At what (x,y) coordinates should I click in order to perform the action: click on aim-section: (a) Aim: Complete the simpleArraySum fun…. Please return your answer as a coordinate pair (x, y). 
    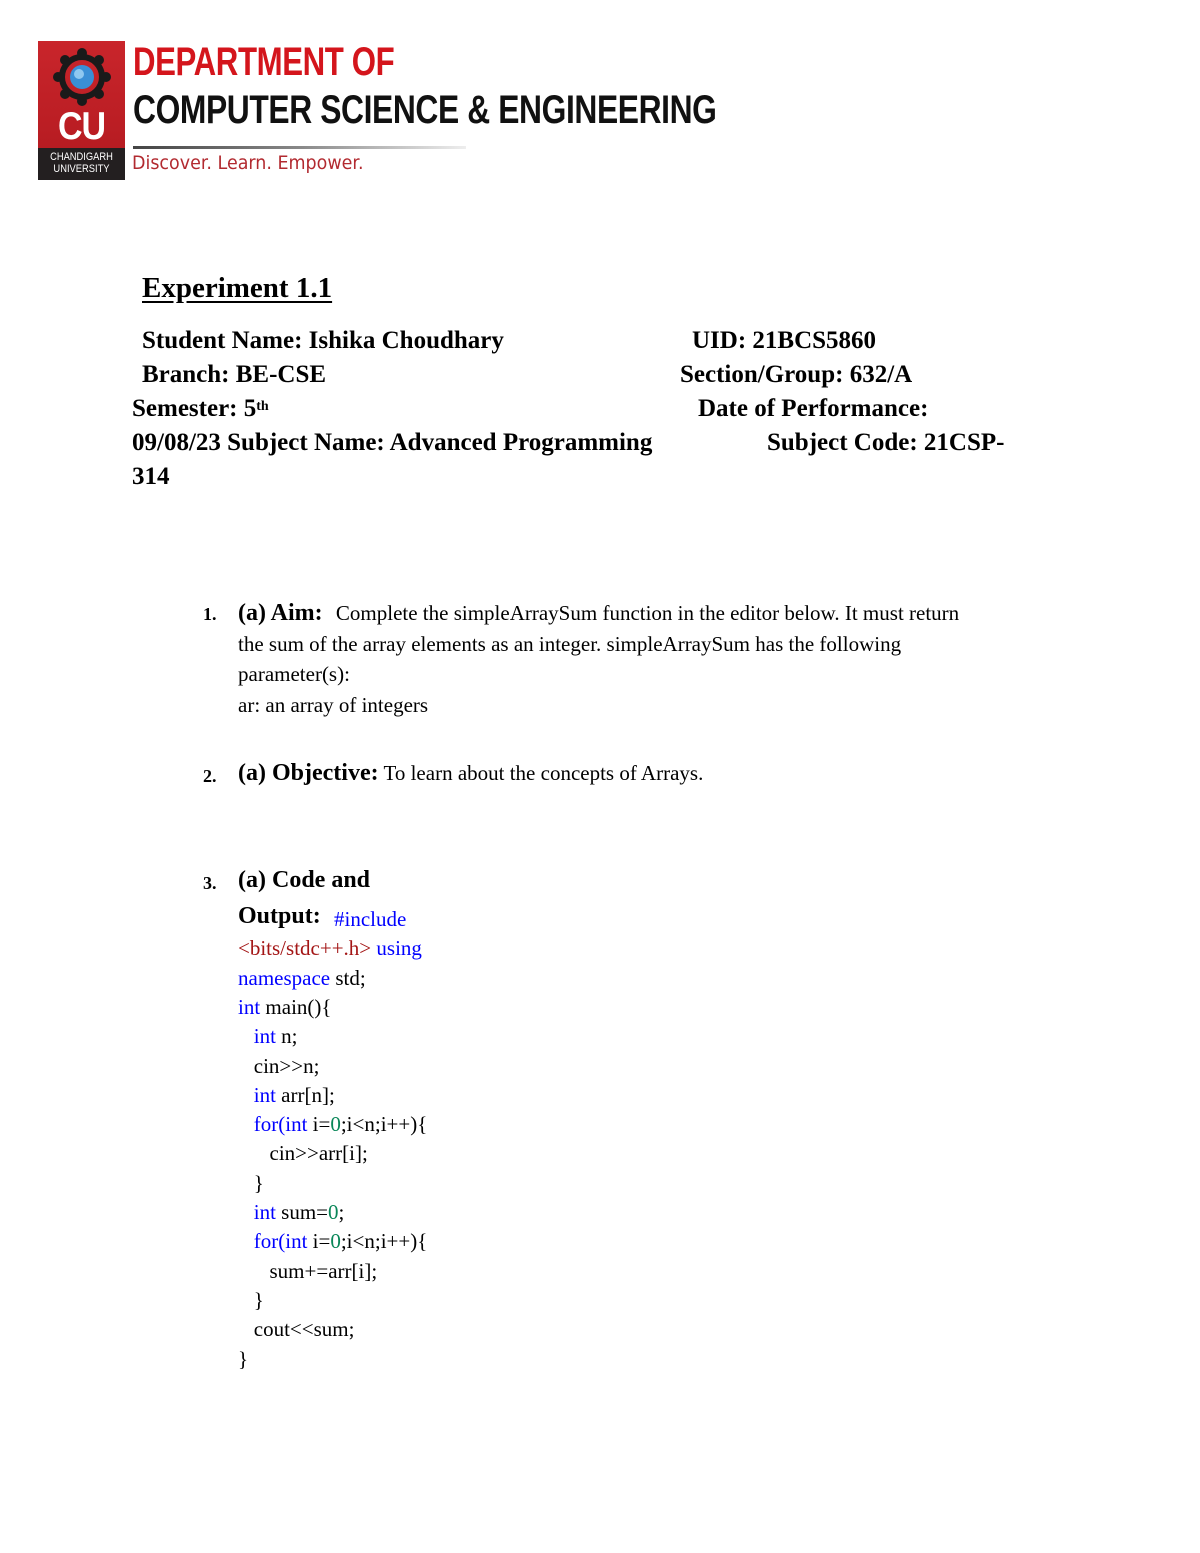
    Looking at the image, I should click on (653, 659).